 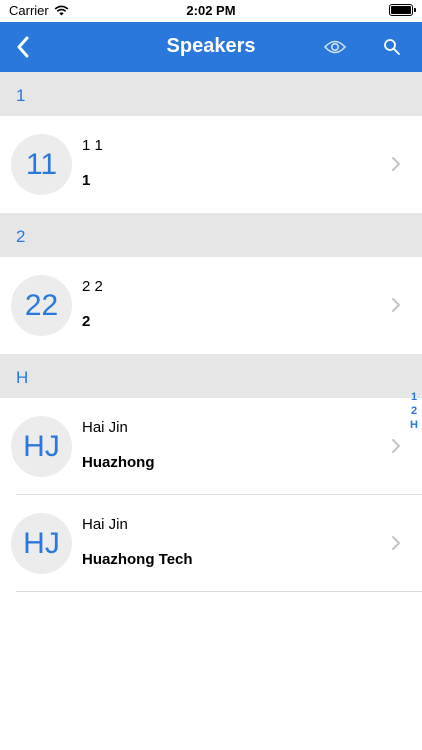 I want to click on section-header-2: 2, so click(x=211, y=235).